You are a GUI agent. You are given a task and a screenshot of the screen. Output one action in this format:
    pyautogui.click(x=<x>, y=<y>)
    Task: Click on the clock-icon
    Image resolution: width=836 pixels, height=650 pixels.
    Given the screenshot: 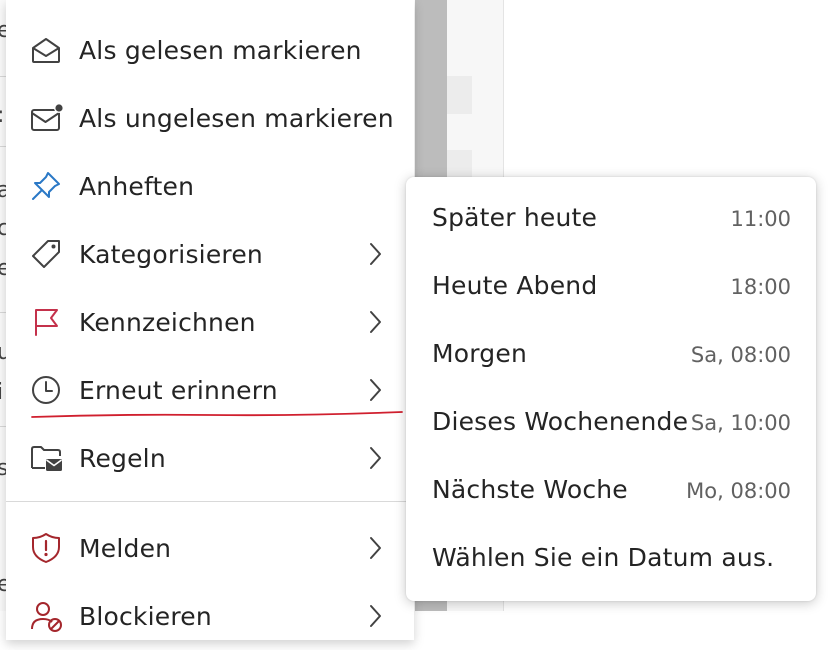 What is the action you would take?
    pyautogui.click(x=46, y=390)
    